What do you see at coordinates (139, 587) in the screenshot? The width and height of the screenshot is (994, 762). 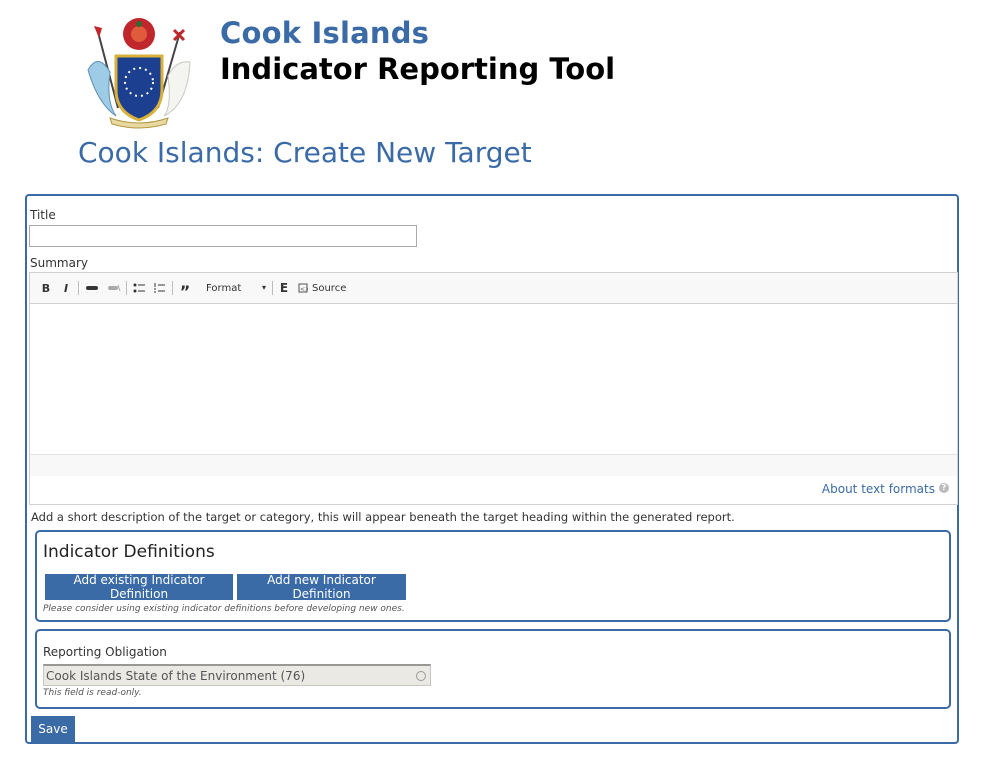 I see `add-existing-indicator-button: Add existing Indicator Definition` at bounding box center [139, 587].